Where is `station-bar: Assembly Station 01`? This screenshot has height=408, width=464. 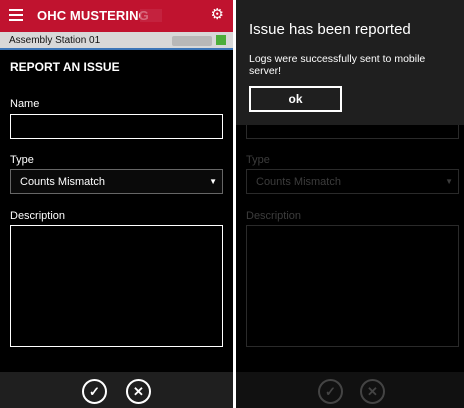
station-bar: Assembly Station 01 is located at coordinates (116, 41).